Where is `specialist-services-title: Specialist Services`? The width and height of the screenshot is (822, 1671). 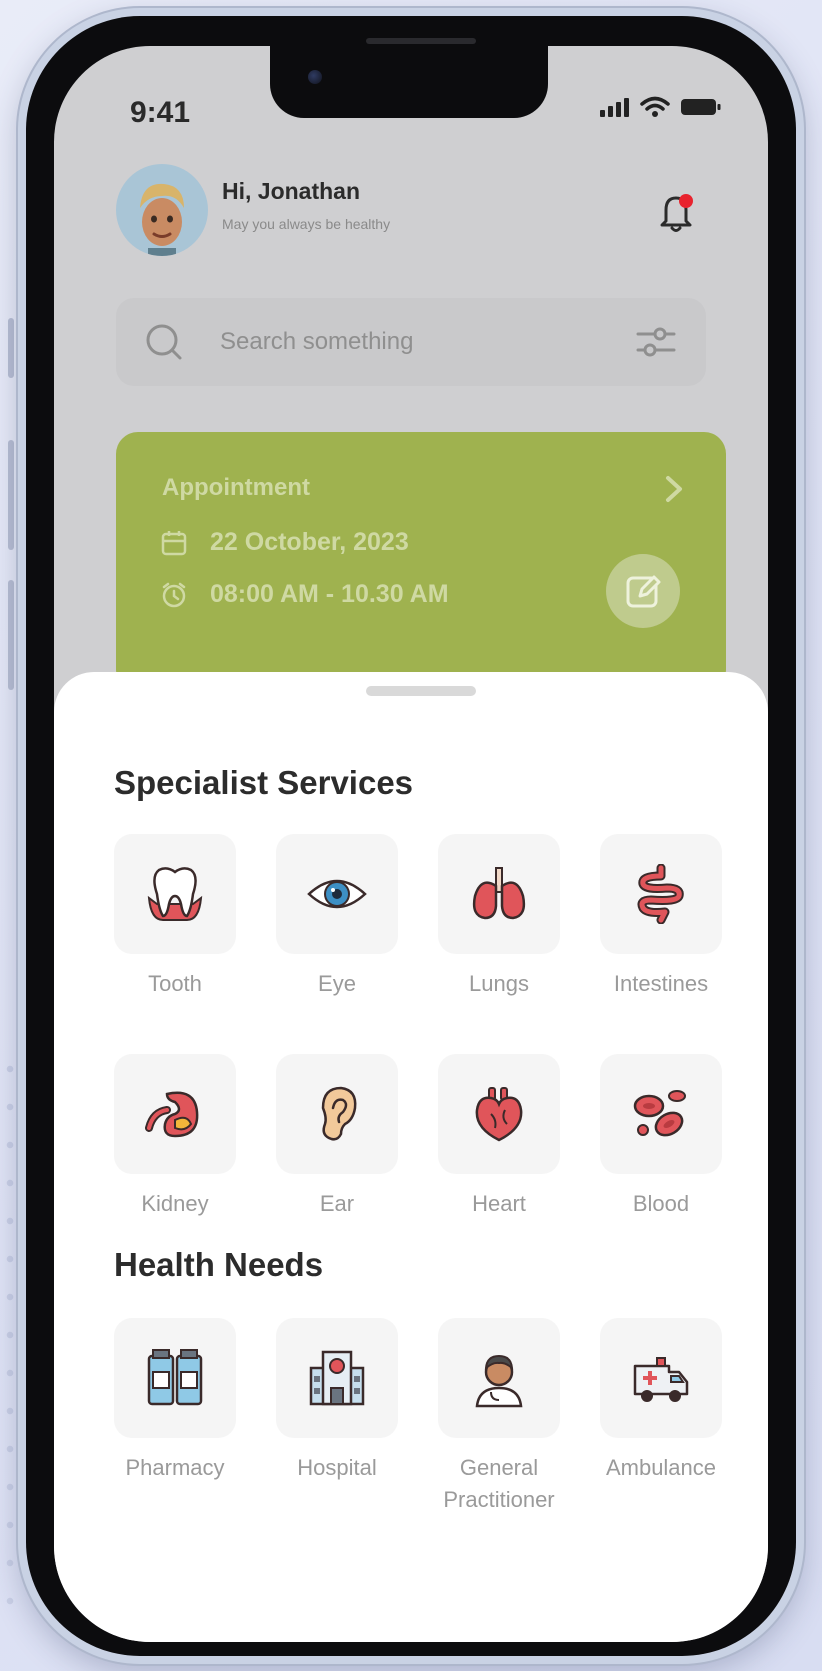
specialist-services-title: Specialist Services is located at coordinates (264, 782).